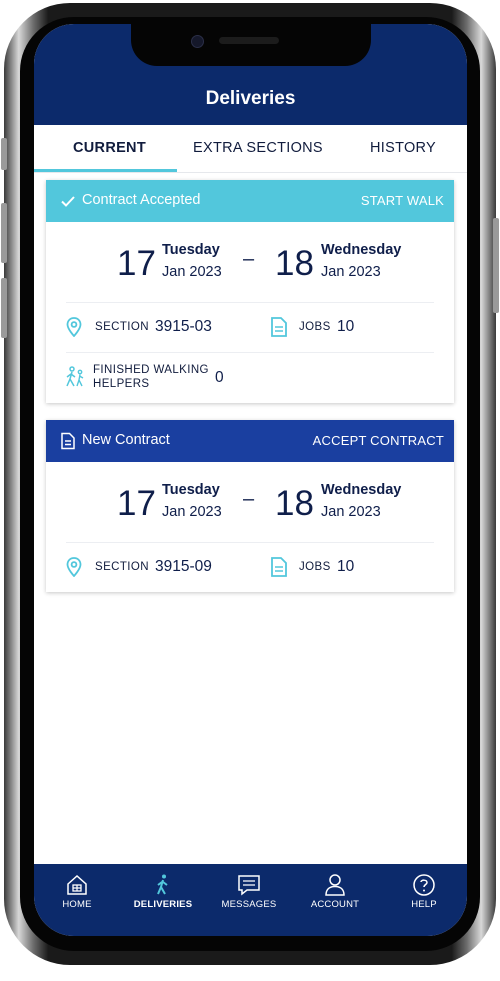 The height and width of the screenshot is (981, 500). I want to click on speaker, so click(249, 40).